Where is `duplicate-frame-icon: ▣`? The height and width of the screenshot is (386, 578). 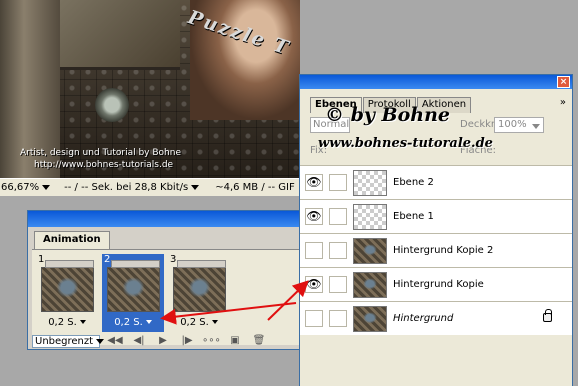 duplicate-frame-icon: ▣ is located at coordinates (235, 341).